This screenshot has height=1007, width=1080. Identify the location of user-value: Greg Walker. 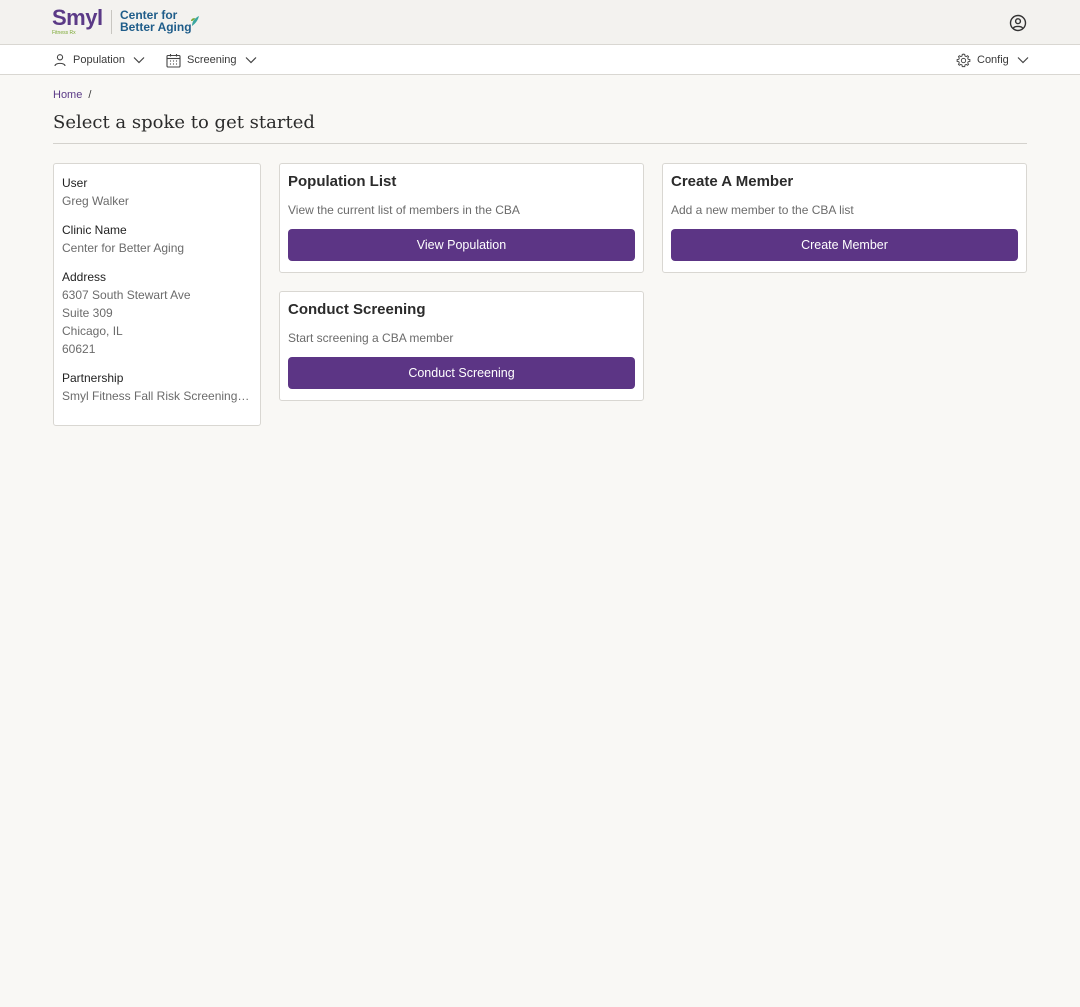
(95, 201).